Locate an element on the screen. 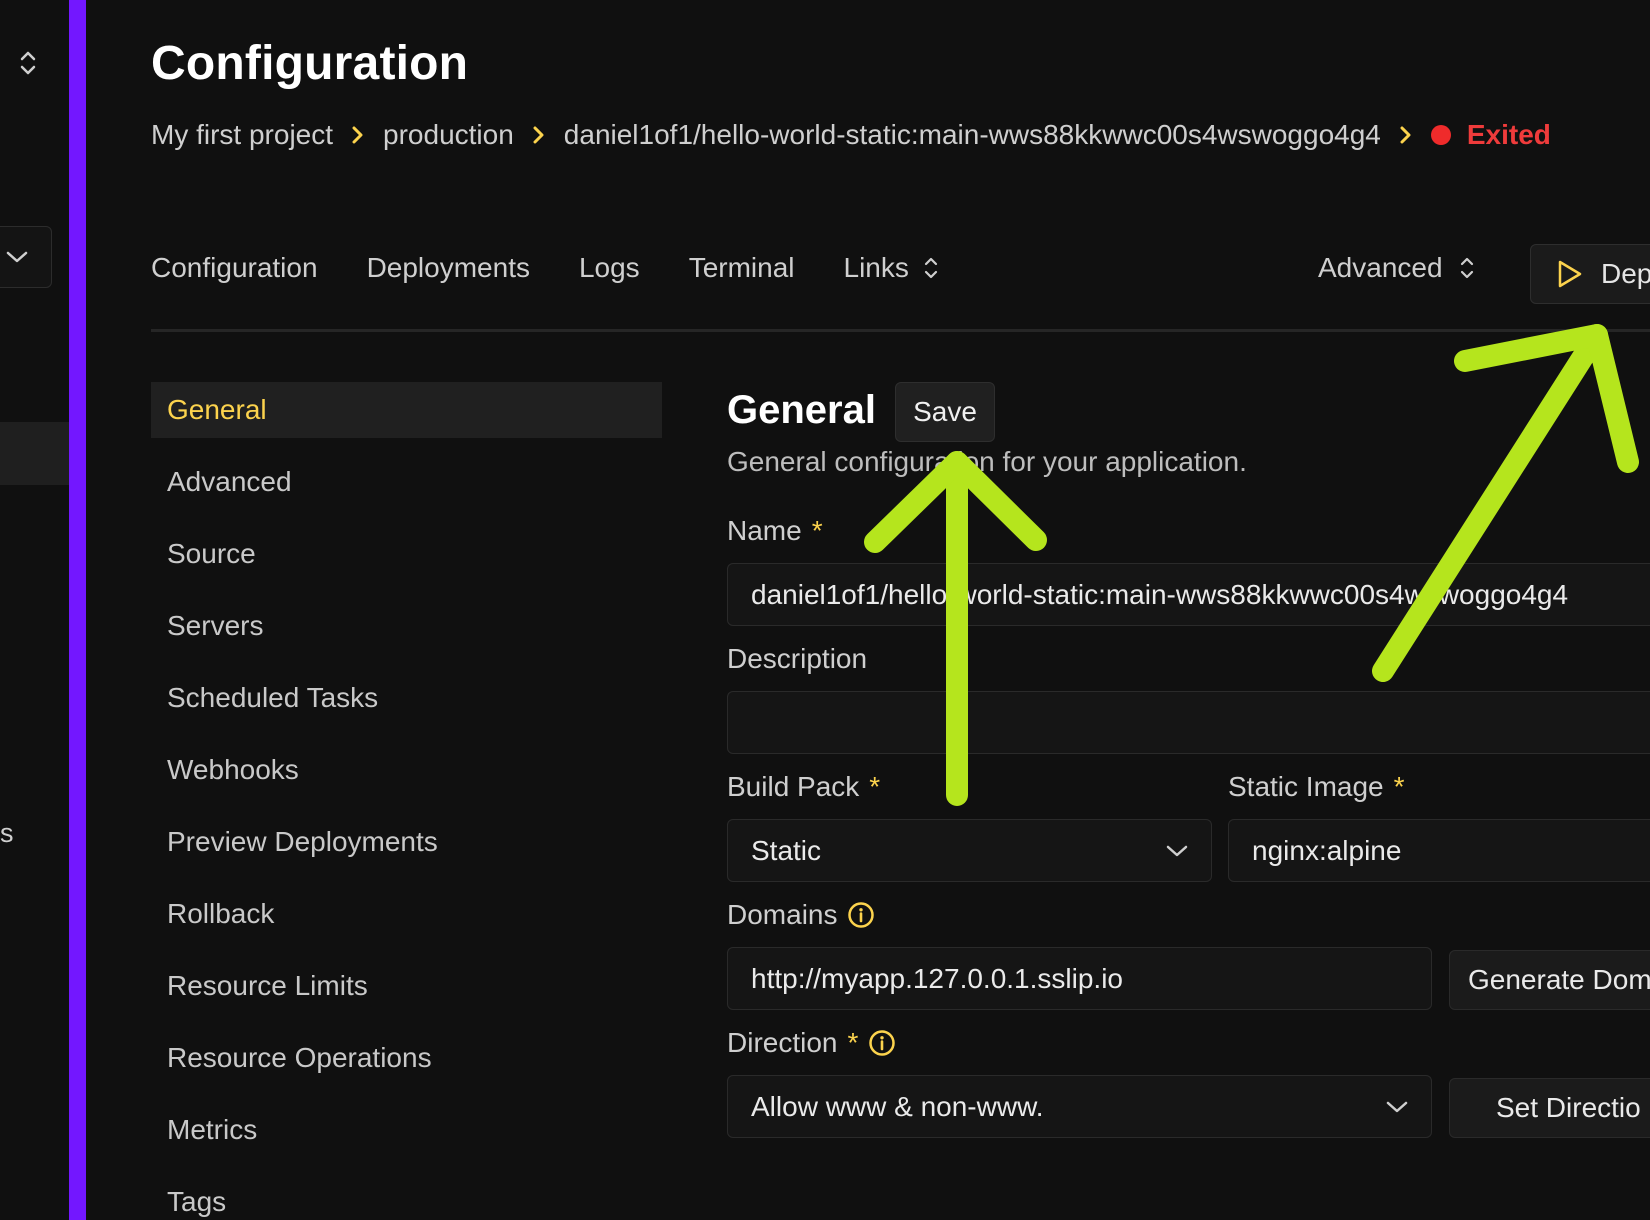  breadcrumb-environment: production is located at coordinates (448, 135).